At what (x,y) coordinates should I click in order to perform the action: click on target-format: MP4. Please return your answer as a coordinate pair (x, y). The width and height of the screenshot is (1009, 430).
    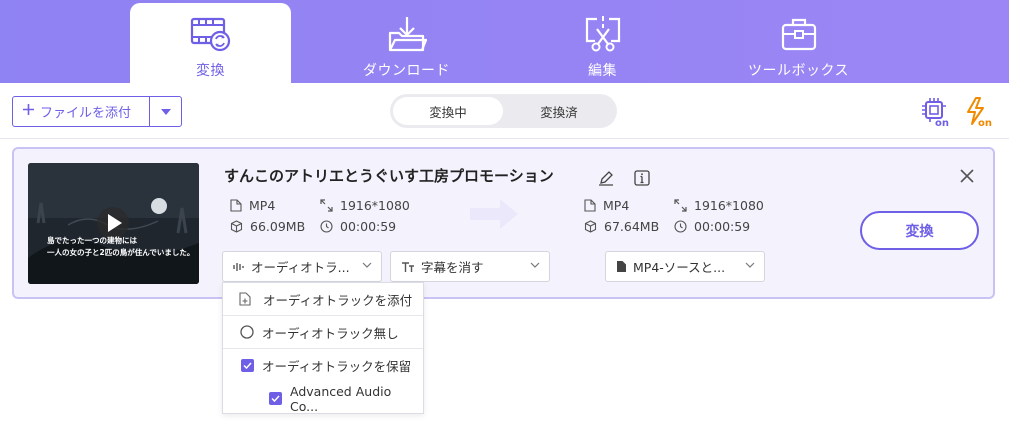
    Looking at the image, I should click on (606, 205).